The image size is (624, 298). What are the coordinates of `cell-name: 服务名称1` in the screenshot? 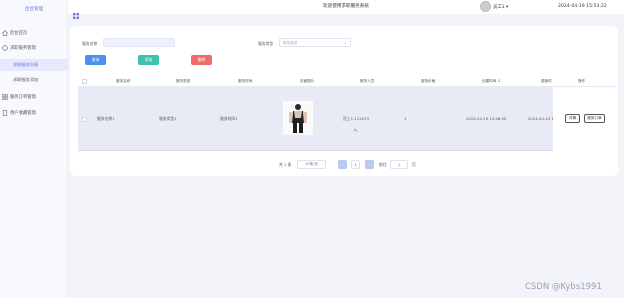 It's located at (106, 118).